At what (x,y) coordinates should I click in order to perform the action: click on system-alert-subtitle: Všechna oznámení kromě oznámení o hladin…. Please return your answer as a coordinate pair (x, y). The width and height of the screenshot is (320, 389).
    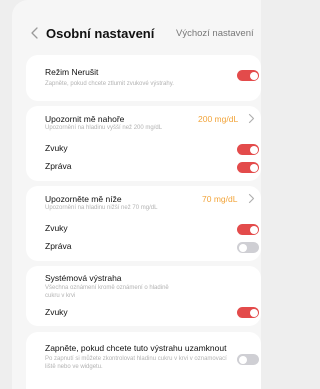
    Looking at the image, I should click on (107, 292).